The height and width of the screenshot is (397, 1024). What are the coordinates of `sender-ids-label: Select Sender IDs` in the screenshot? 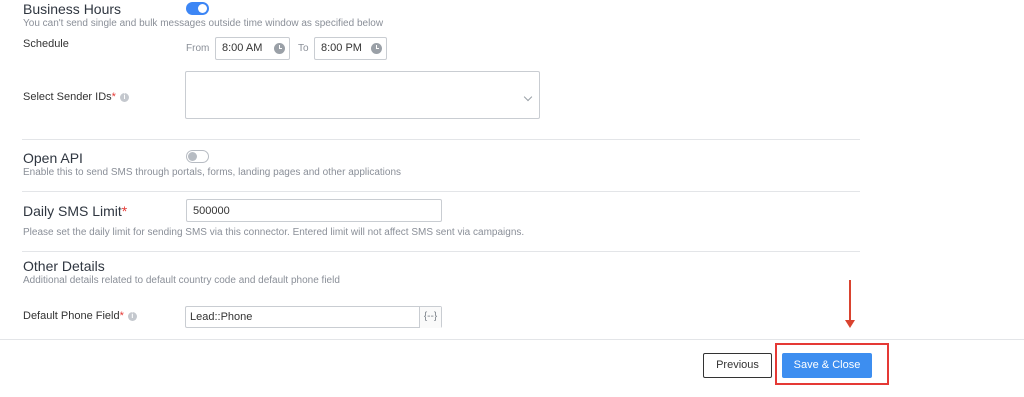 It's located at (67, 97).